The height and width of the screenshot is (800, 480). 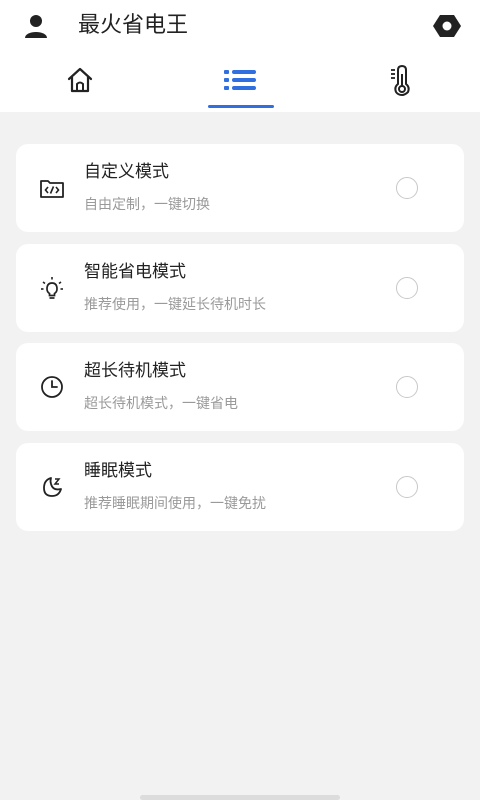 What do you see at coordinates (36, 26) in the screenshot?
I see `user-icon` at bounding box center [36, 26].